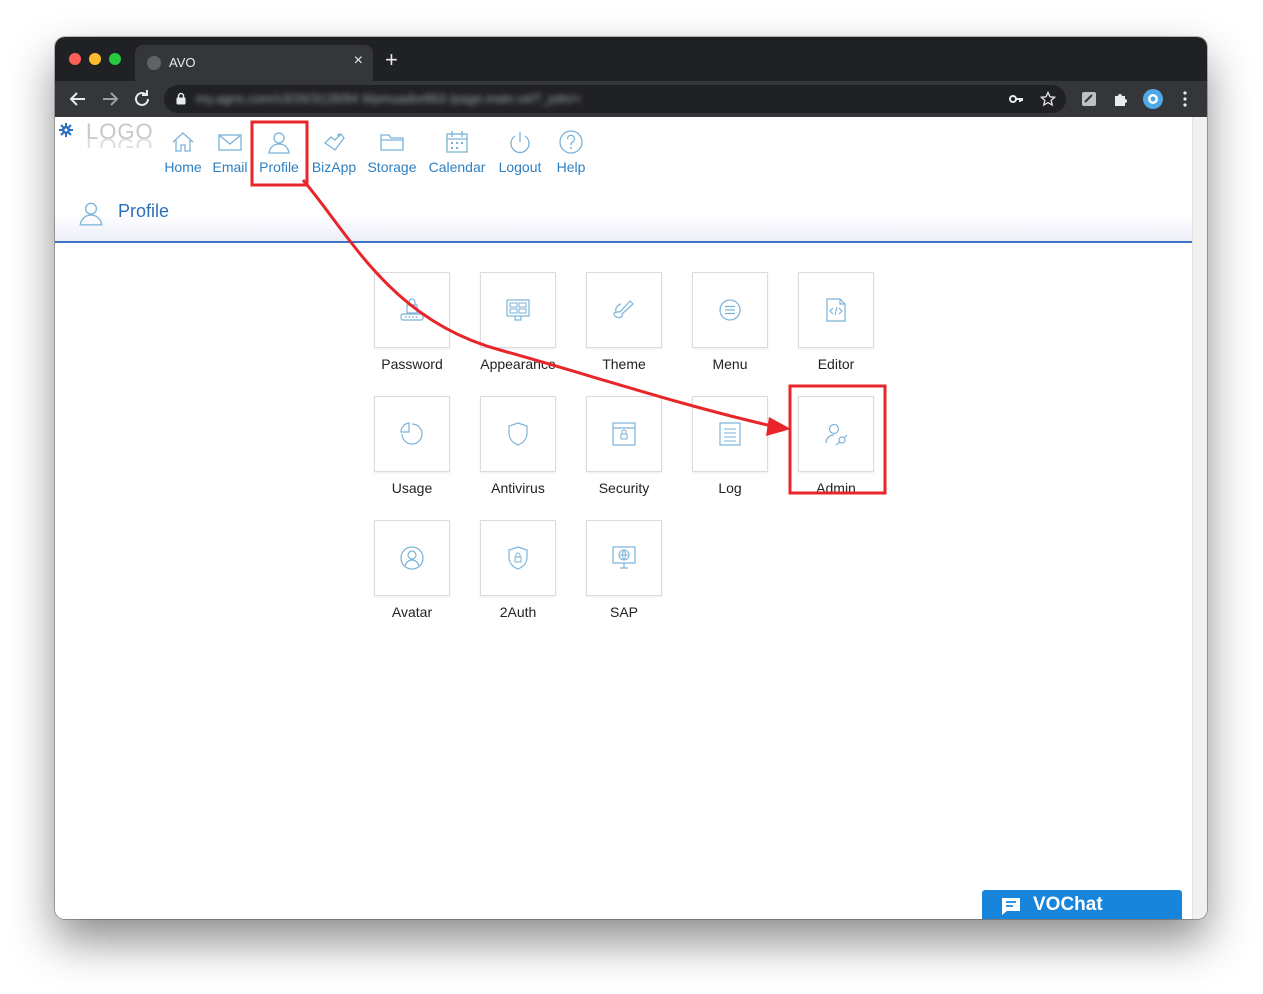  What do you see at coordinates (230, 152) in the screenshot?
I see `nav-email: Email` at bounding box center [230, 152].